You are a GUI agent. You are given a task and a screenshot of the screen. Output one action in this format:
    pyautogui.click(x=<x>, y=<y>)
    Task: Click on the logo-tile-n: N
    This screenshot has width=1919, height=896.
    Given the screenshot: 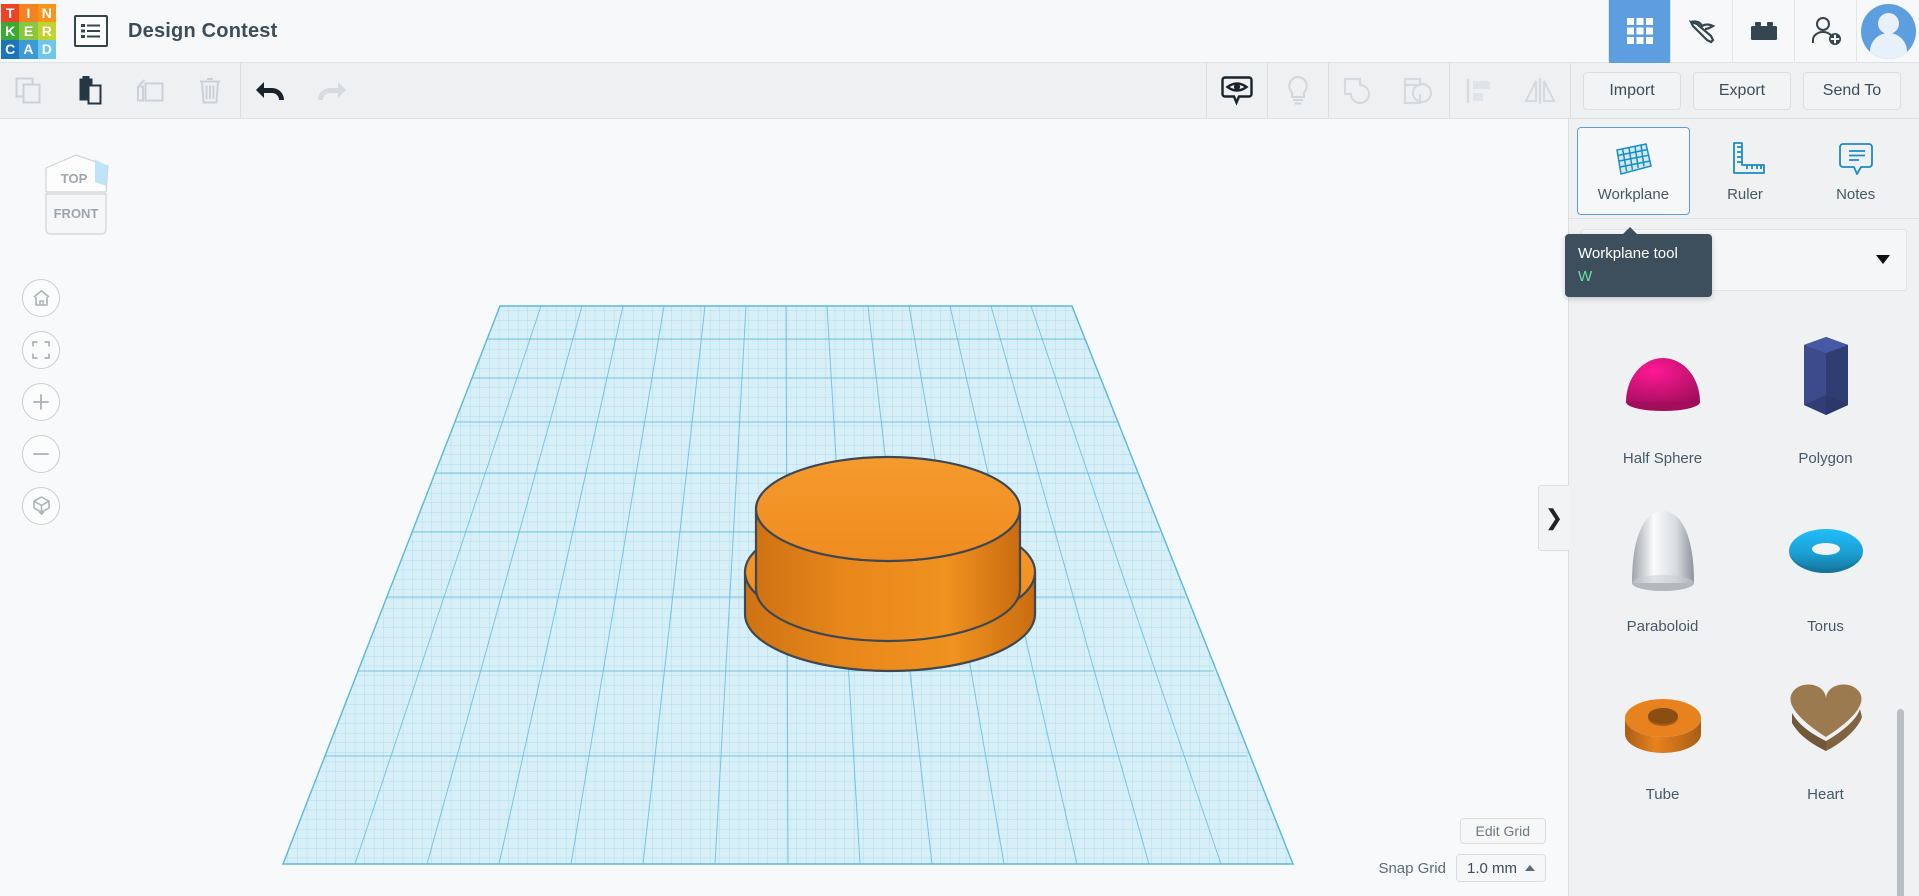 What is the action you would take?
    pyautogui.click(x=46, y=12)
    